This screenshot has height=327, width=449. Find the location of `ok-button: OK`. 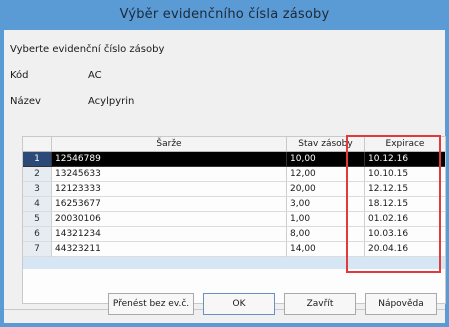

ok-button: OK is located at coordinates (239, 304).